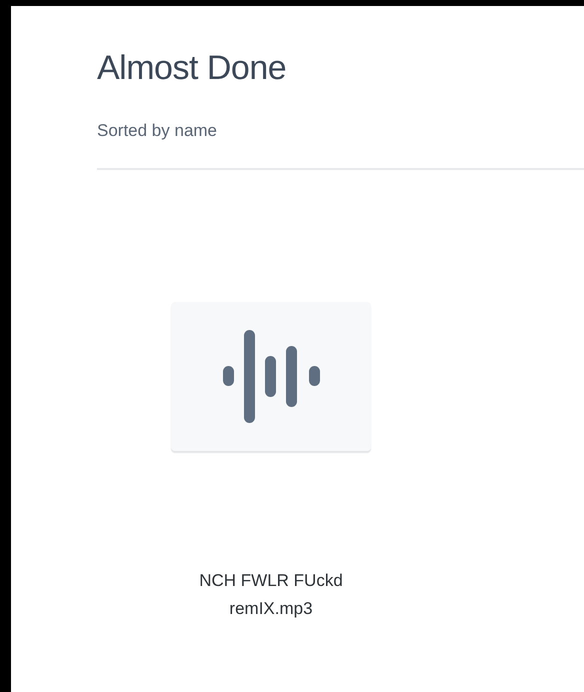  I want to click on sort-label: Sorted by name, so click(157, 131).